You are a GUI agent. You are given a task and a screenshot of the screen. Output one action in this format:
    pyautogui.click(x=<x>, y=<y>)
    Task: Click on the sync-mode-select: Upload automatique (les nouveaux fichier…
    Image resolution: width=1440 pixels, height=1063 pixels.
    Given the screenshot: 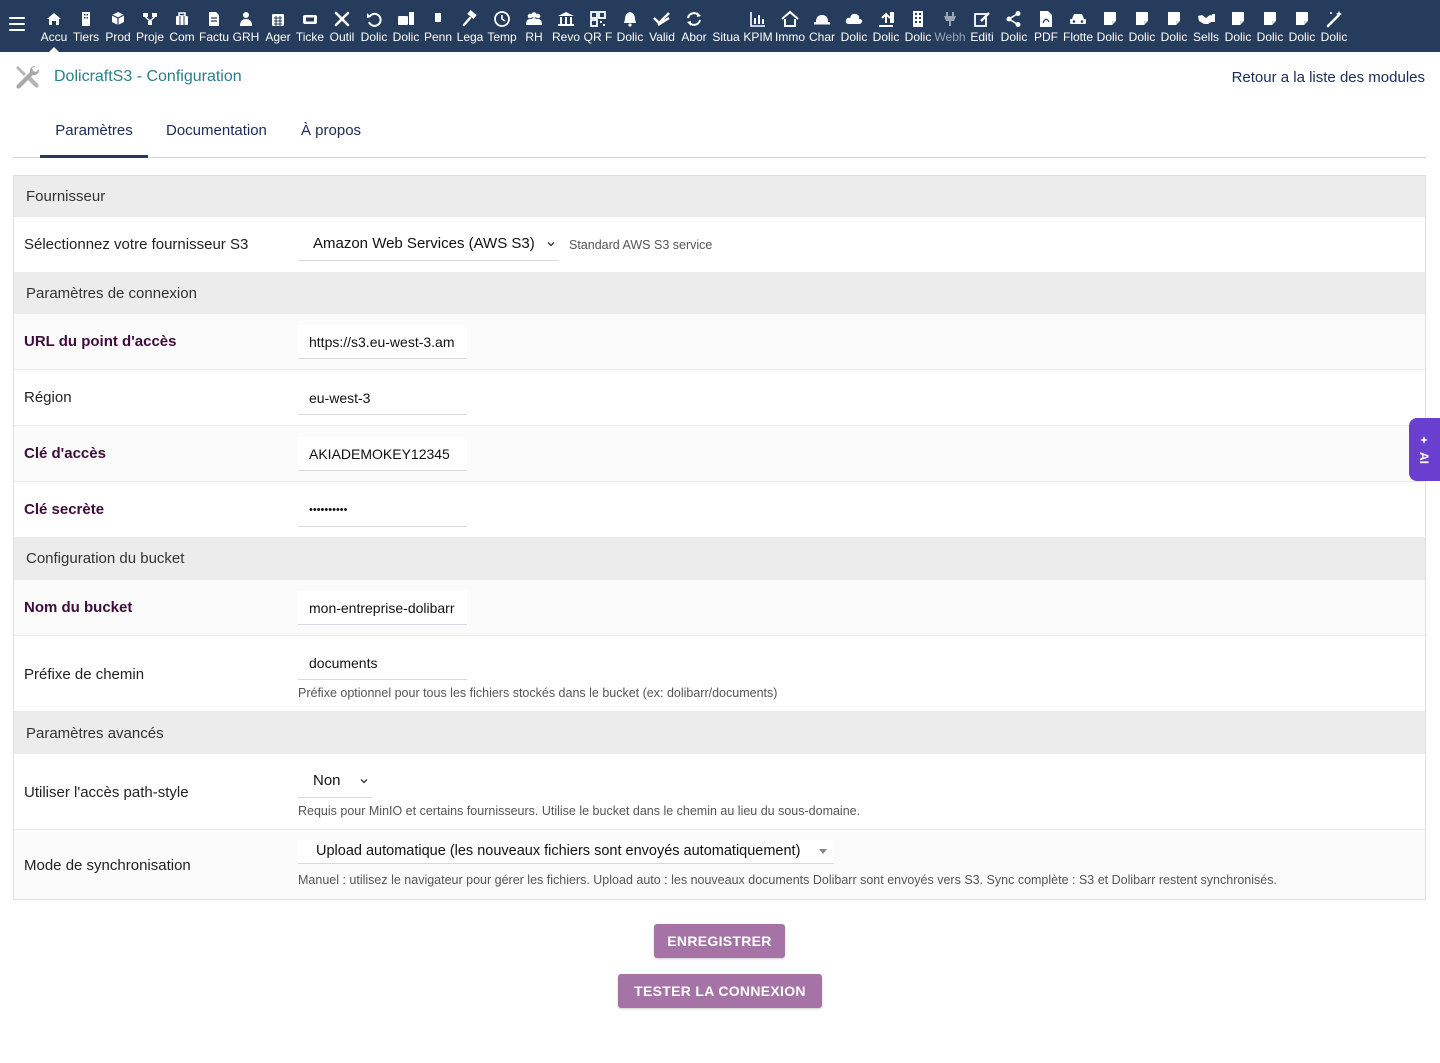 What is the action you would take?
    pyautogui.click(x=566, y=852)
    